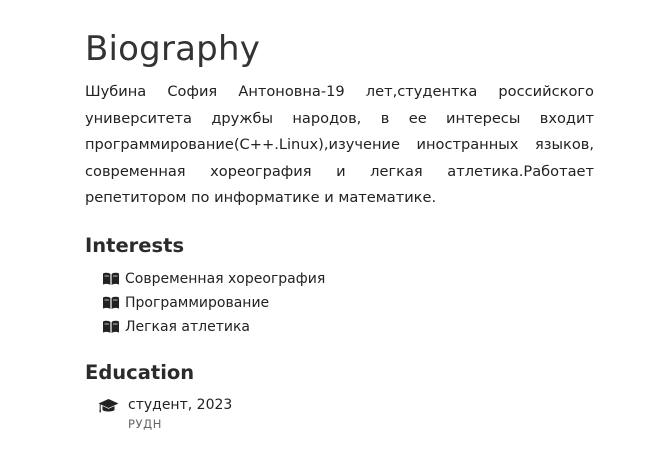 This screenshot has height=450, width=661. Describe the element at coordinates (197, 302) in the screenshot. I see `interest-label: Программирование` at that location.